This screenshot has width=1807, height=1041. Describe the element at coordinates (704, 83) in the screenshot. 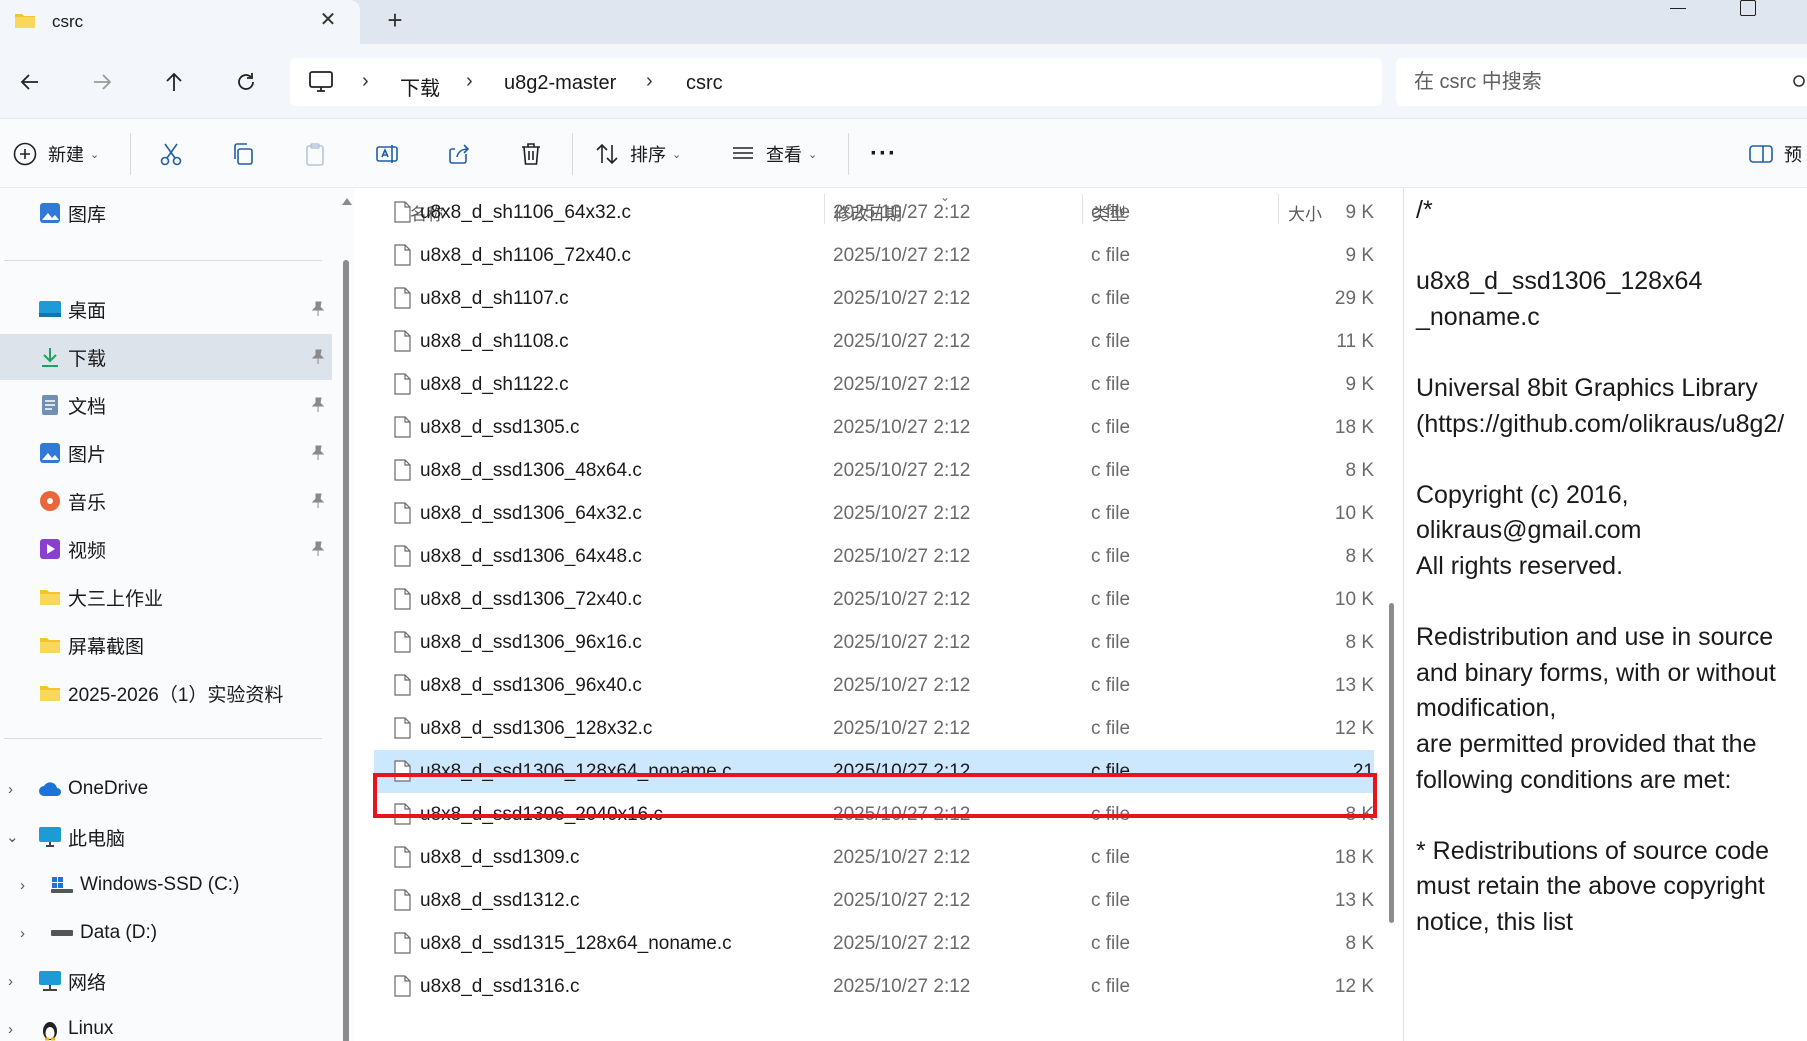

I see `breadcrumb-csrc: csrc` at that location.